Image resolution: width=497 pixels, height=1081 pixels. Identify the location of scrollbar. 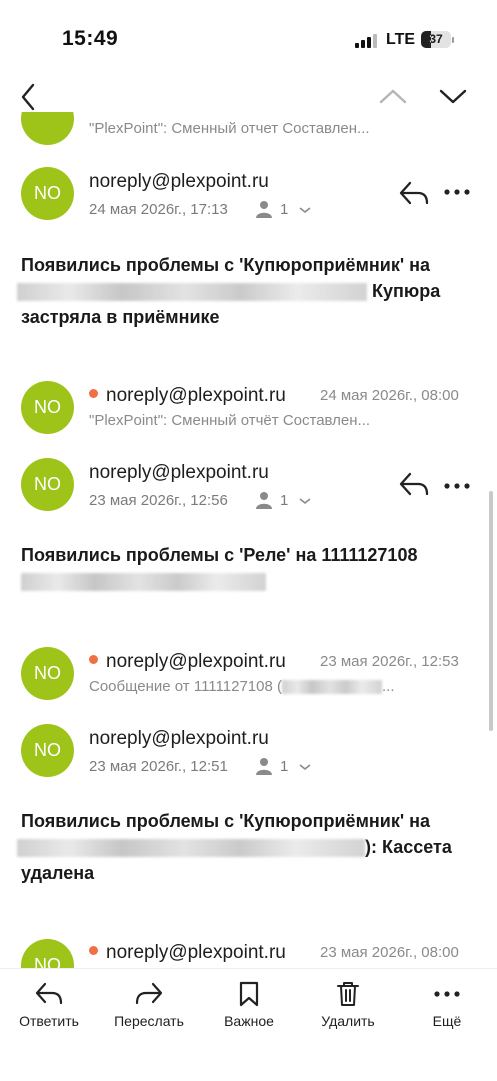
(491, 611).